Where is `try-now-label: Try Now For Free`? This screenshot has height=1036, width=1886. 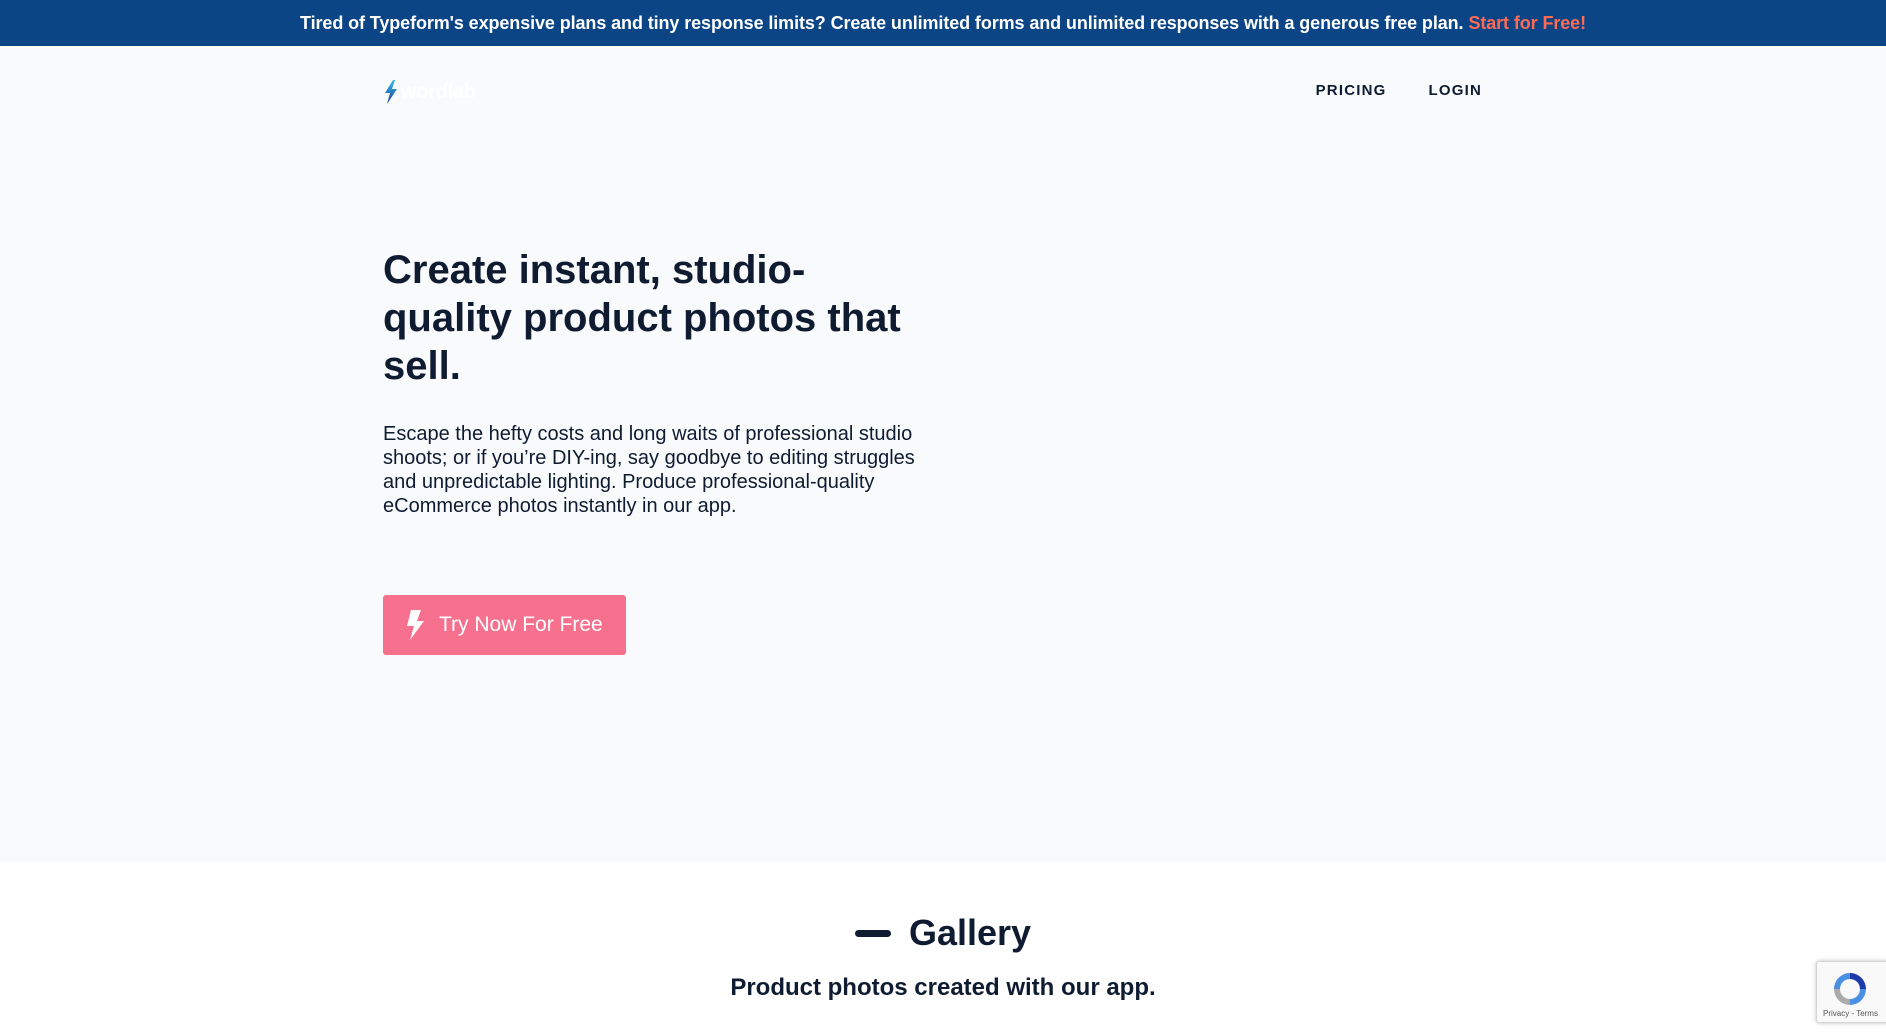 try-now-label: Try Now For Free is located at coordinates (521, 624).